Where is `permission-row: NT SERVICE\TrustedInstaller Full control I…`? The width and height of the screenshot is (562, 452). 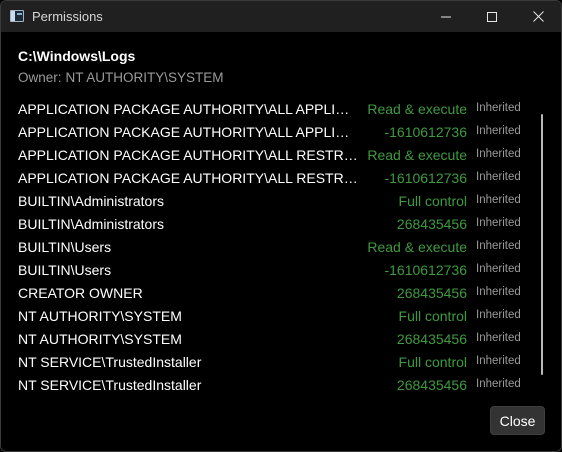
permission-row: NT SERVICE\TrustedInstaller Full control I… is located at coordinates (271, 362).